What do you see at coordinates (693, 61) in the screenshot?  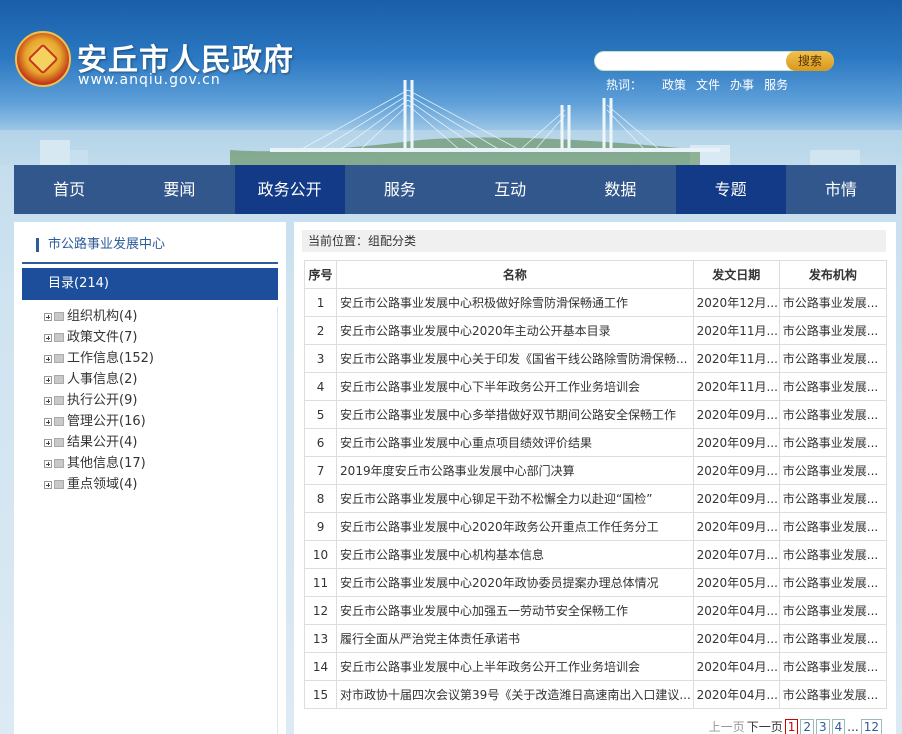 I see `search-input` at bounding box center [693, 61].